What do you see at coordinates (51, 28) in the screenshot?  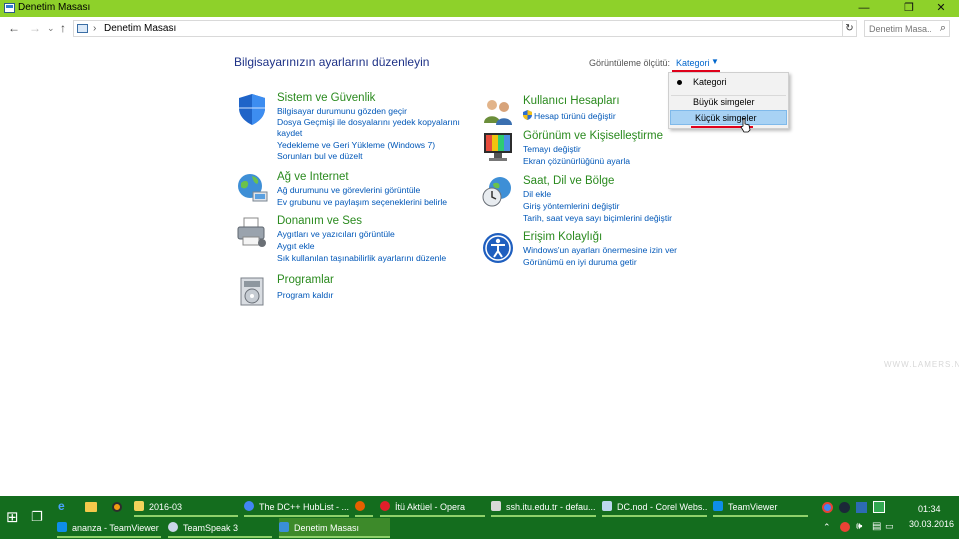 I see `recent-locations-icon: ⌄` at bounding box center [51, 28].